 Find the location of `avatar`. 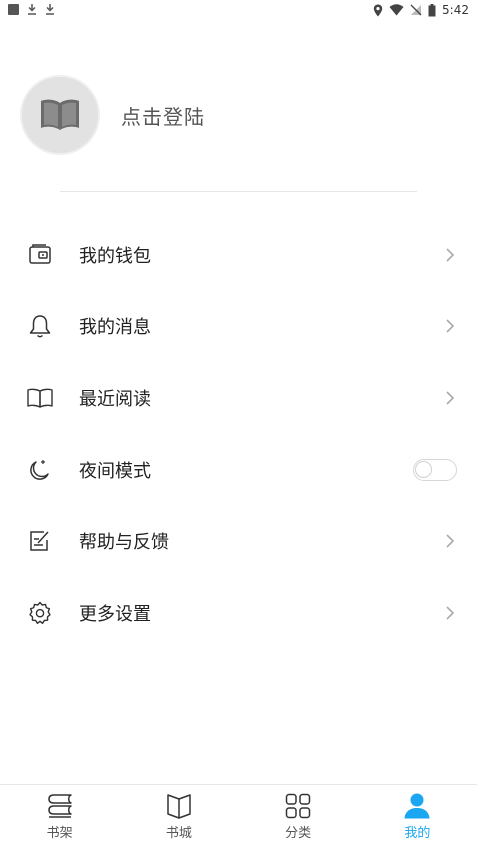

avatar is located at coordinates (60, 115).